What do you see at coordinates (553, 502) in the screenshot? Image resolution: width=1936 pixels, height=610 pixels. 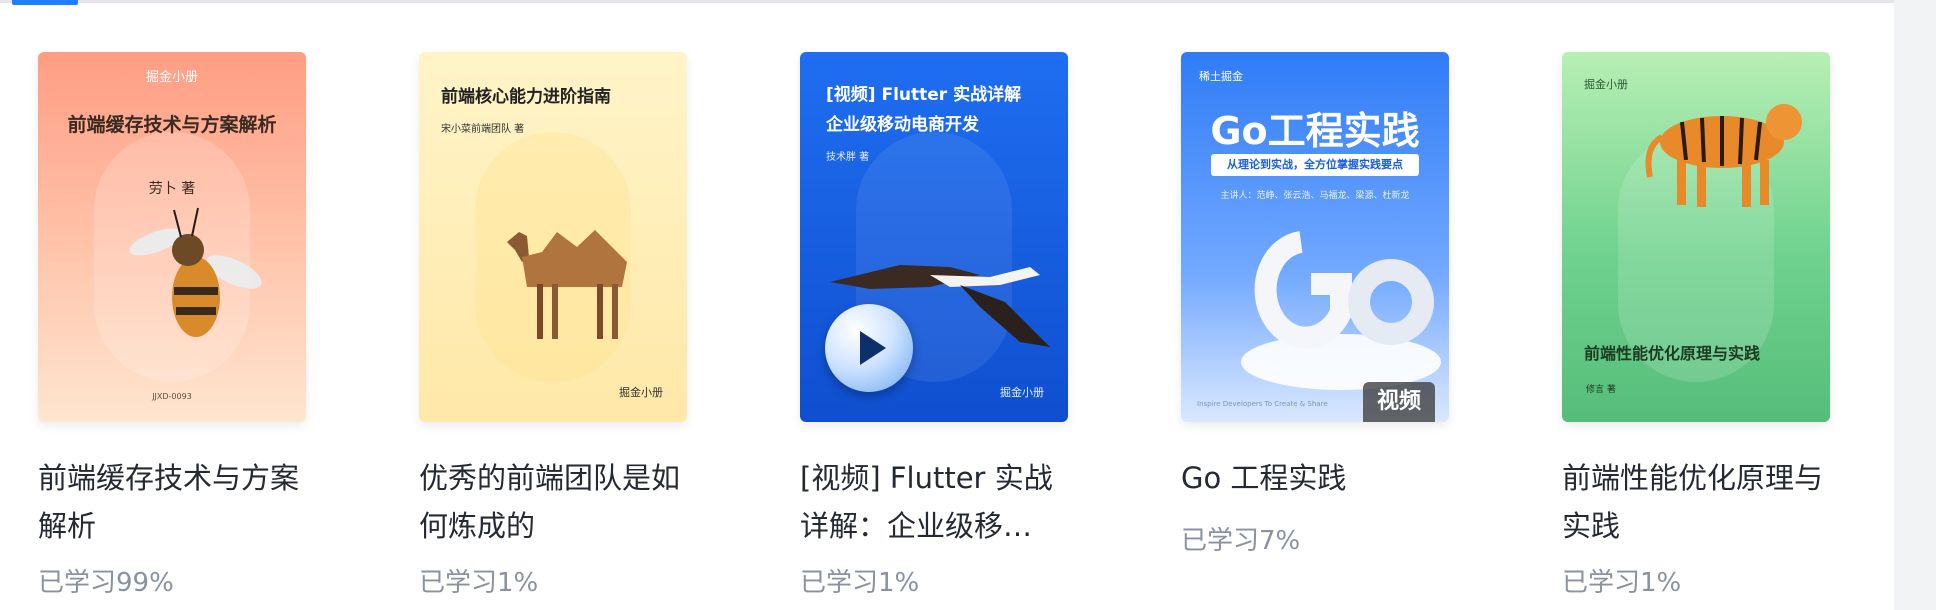 I see `course-title: 优秀的前端团队是如何炼成的` at bounding box center [553, 502].